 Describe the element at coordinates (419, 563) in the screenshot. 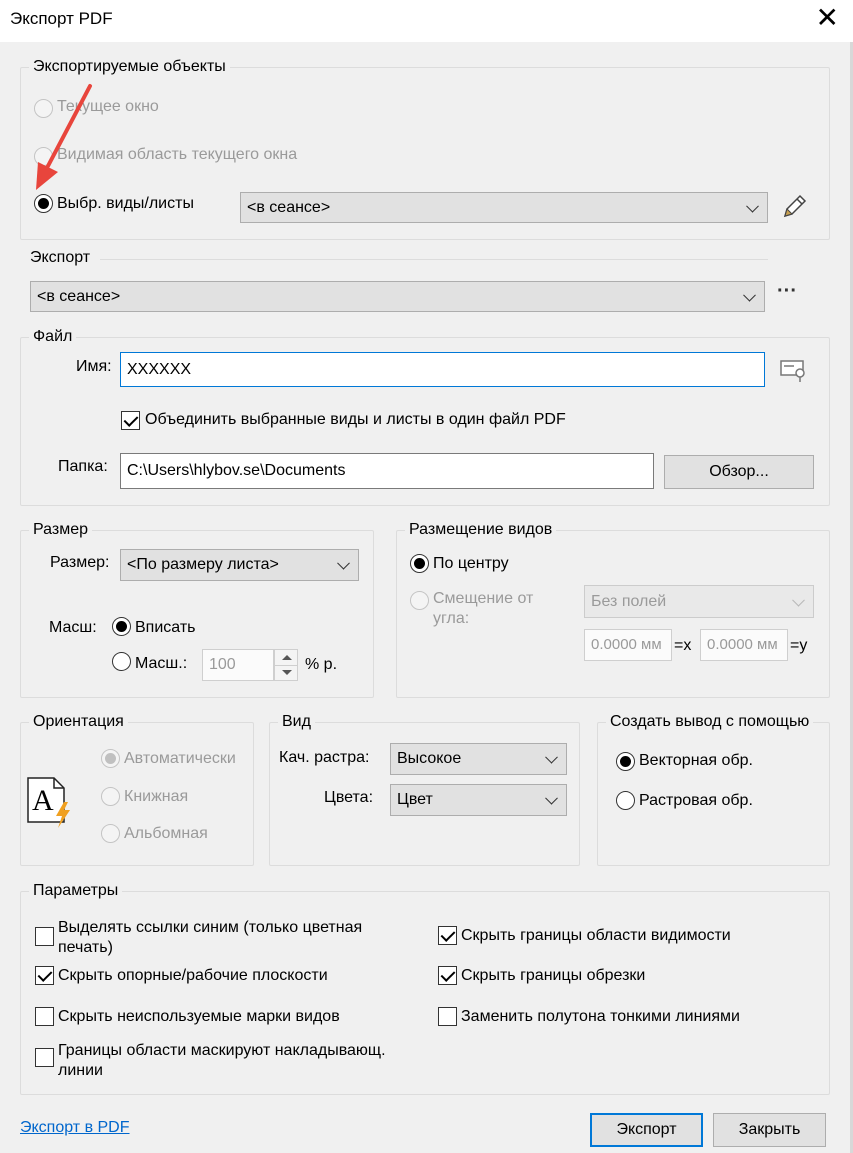

I see `center-radio` at that location.